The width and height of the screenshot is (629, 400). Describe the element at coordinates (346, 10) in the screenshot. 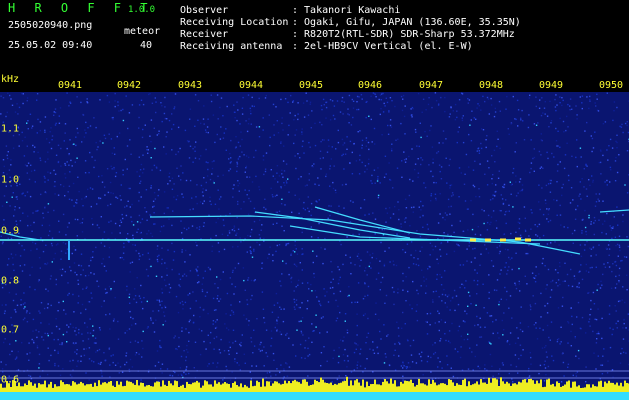

I see `observer-value: : Takanori Kawachi` at that location.